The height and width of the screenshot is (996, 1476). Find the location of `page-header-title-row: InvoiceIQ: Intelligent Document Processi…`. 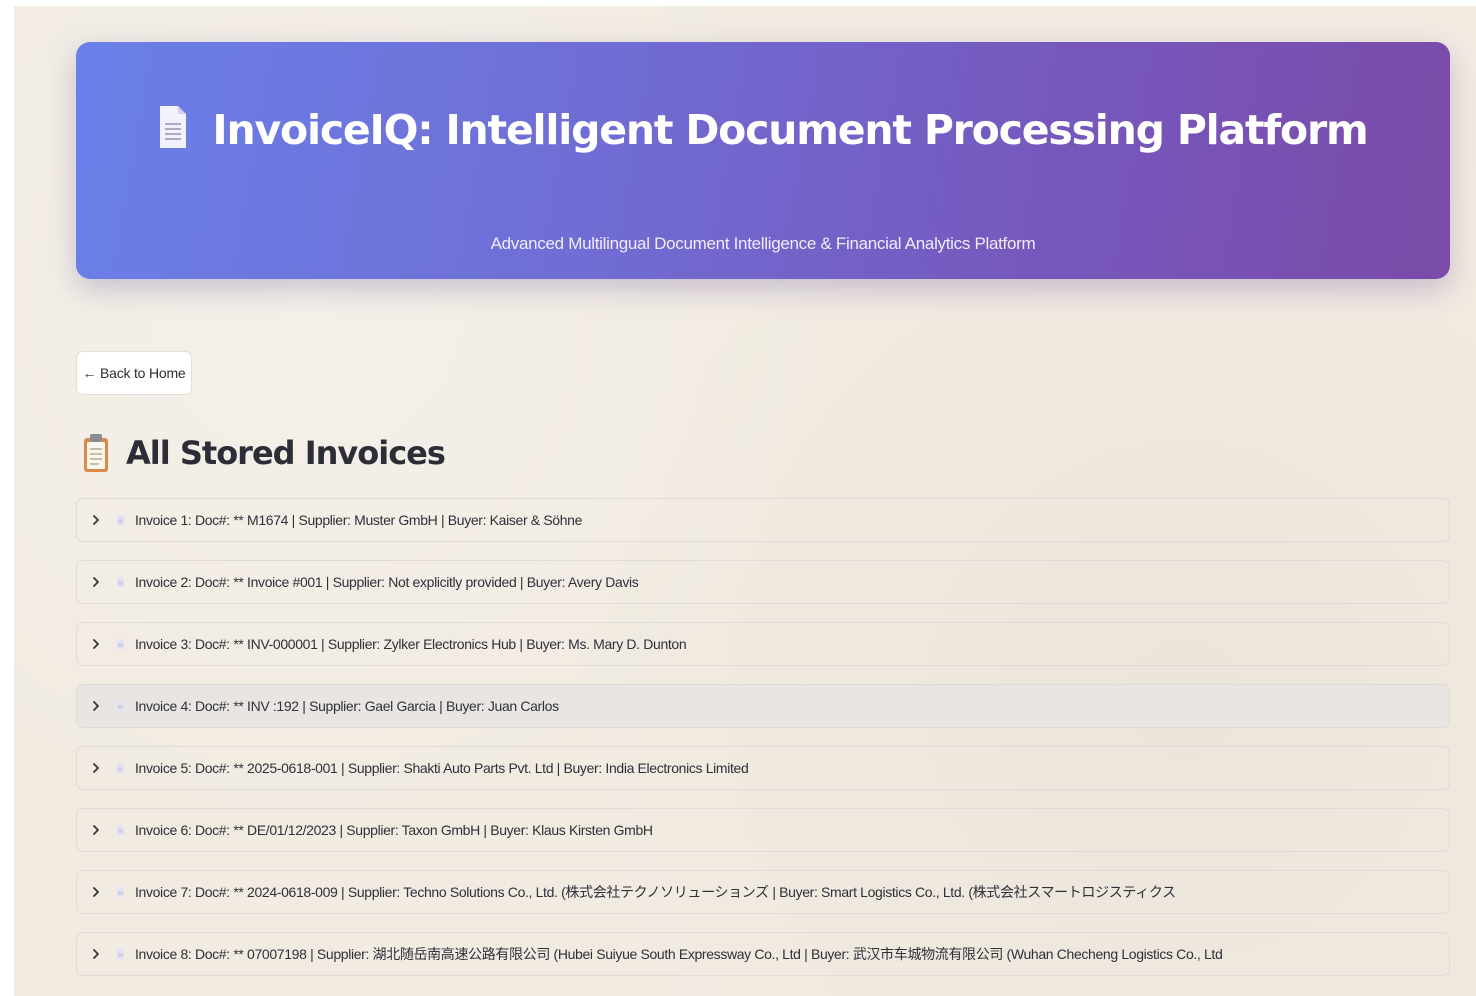

page-header-title-row: InvoiceIQ: Intelligent Document Processi… is located at coordinates (763, 129).